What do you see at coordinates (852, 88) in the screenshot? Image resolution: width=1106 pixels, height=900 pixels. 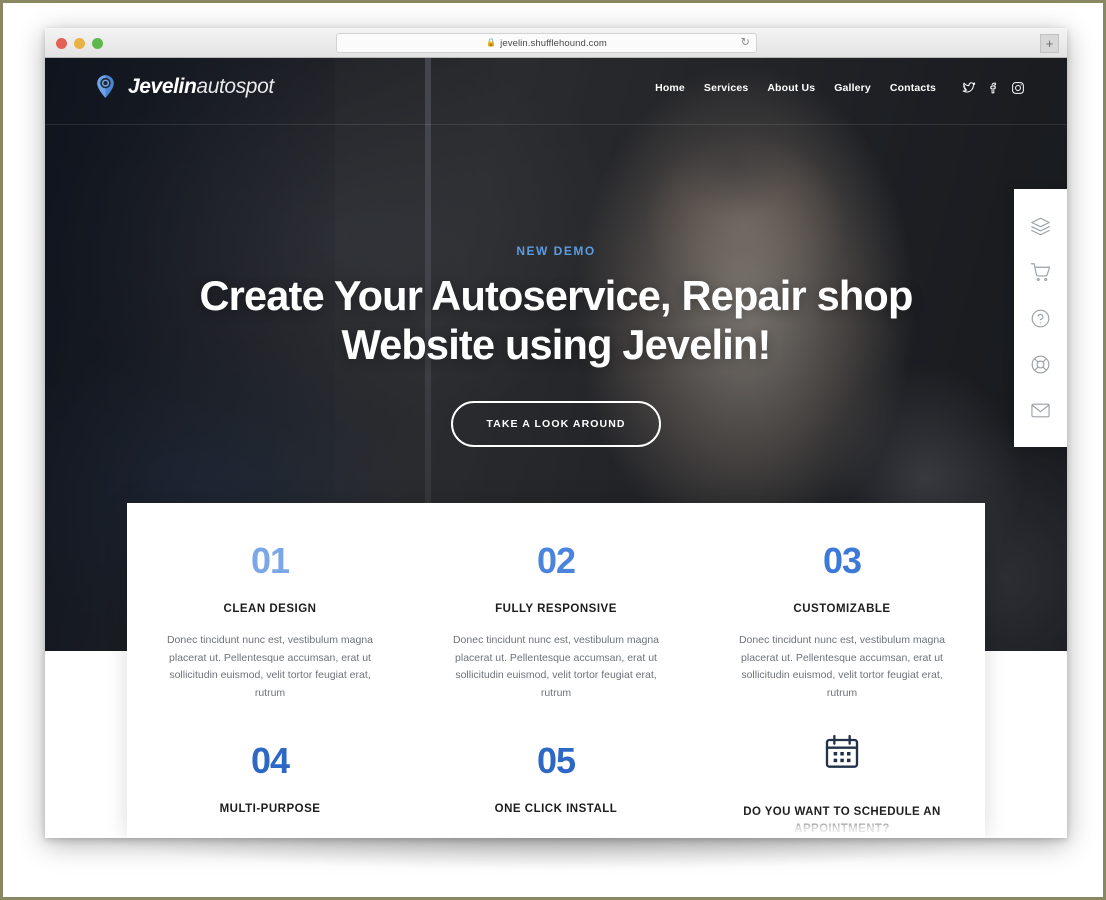 I see `nav-item-gallery: Gallery` at bounding box center [852, 88].